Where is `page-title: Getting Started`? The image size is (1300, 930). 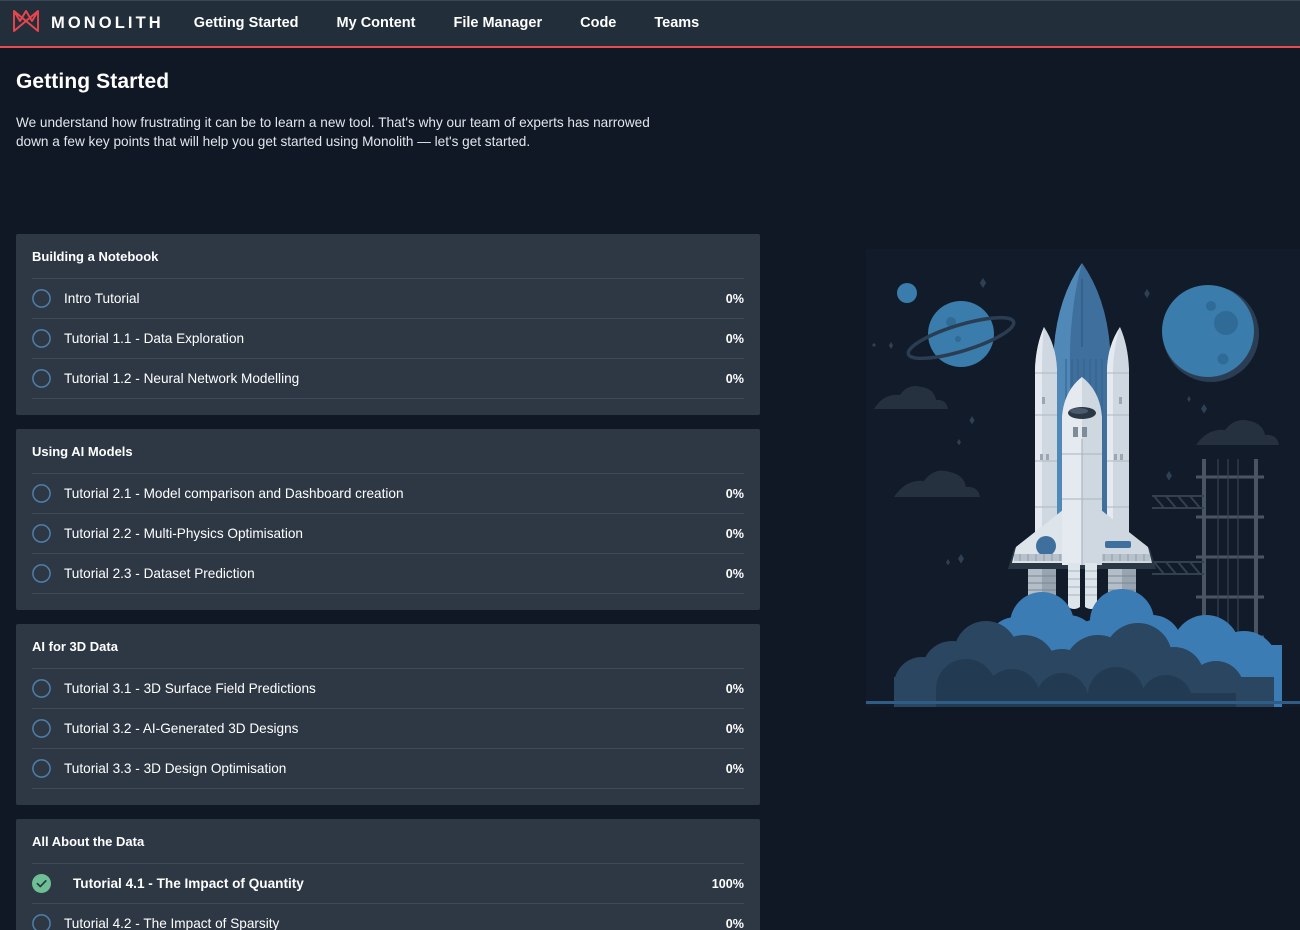
page-title: Getting Started is located at coordinates (93, 81).